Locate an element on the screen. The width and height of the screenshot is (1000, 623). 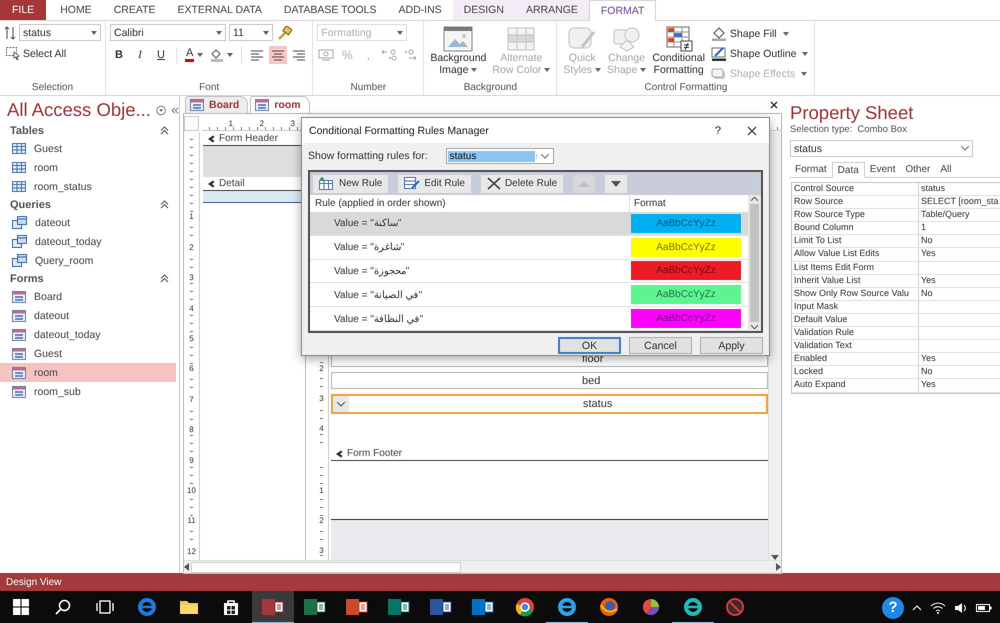
ribbon-tab: DESIGN is located at coordinates (483, 10).